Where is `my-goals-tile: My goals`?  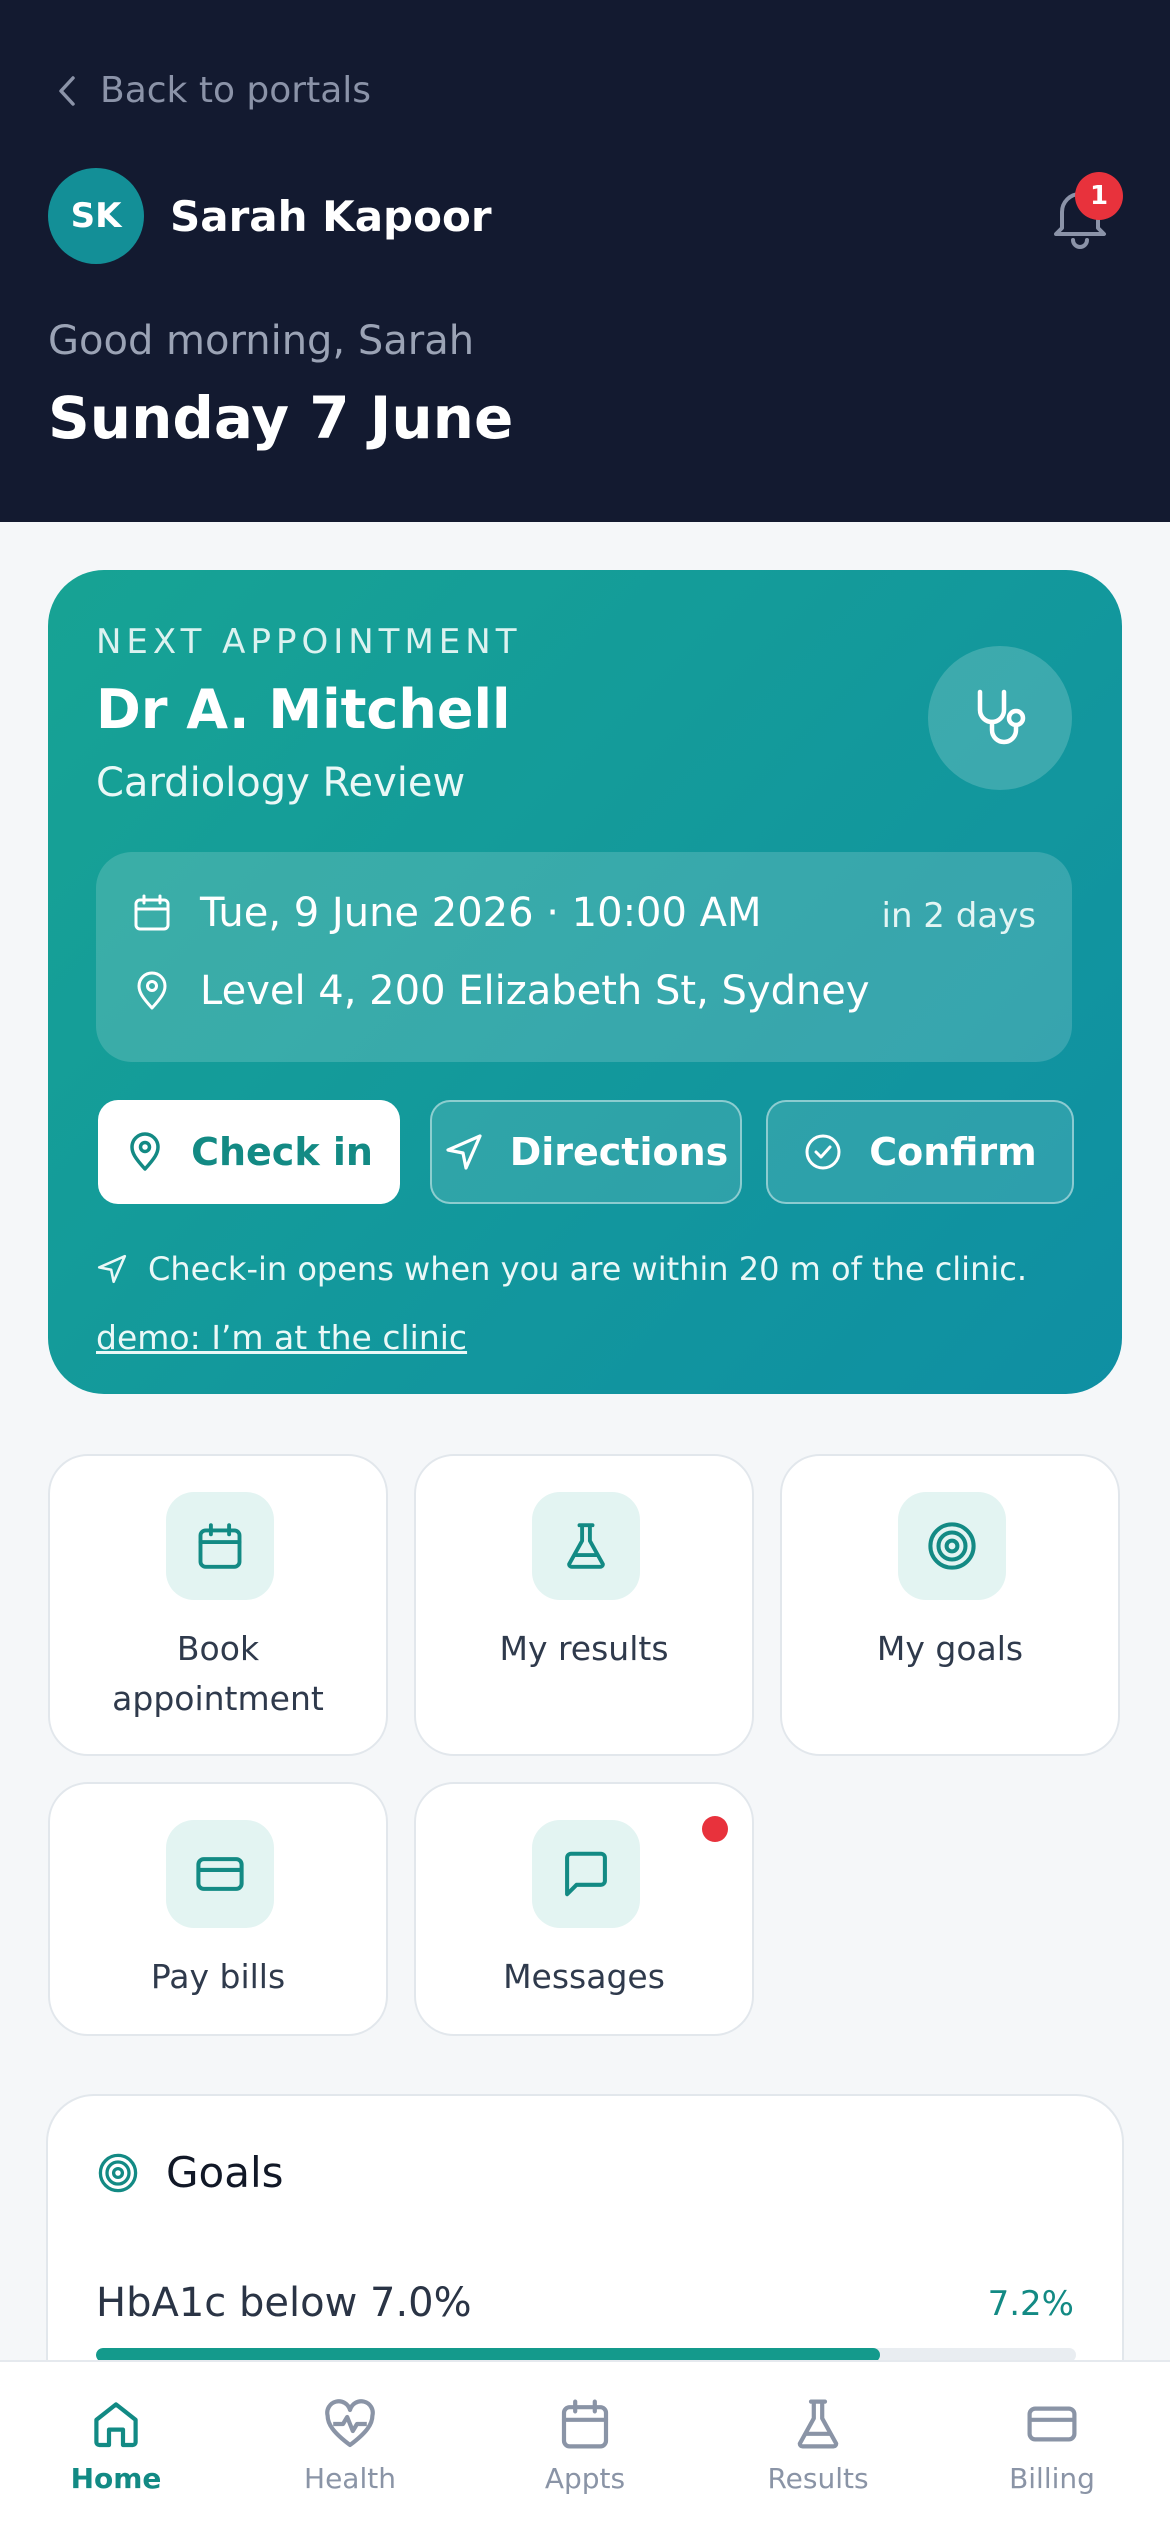 my-goals-tile: My goals is located at coordinates (950, 1605).